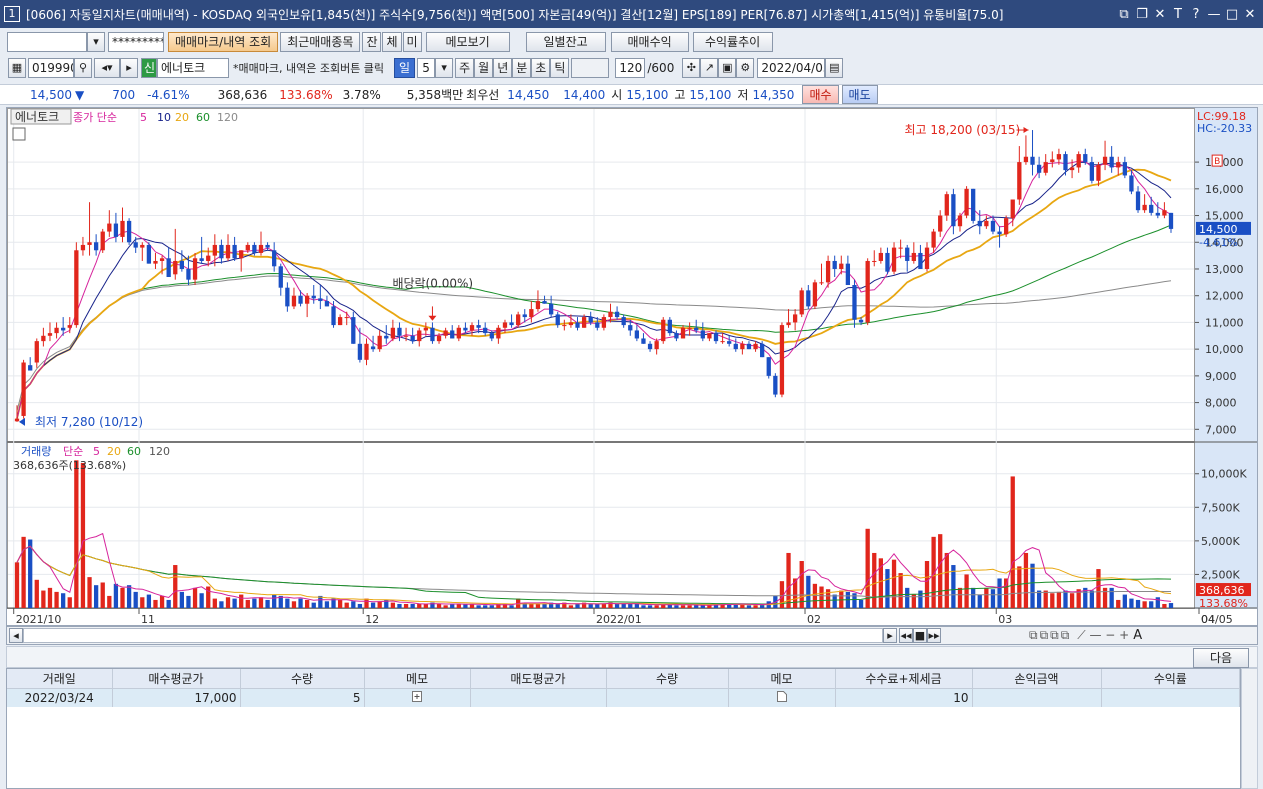 This screenshot has width=1263, height=789. I want to click on period-week-tab: 주, so click(465, 68).